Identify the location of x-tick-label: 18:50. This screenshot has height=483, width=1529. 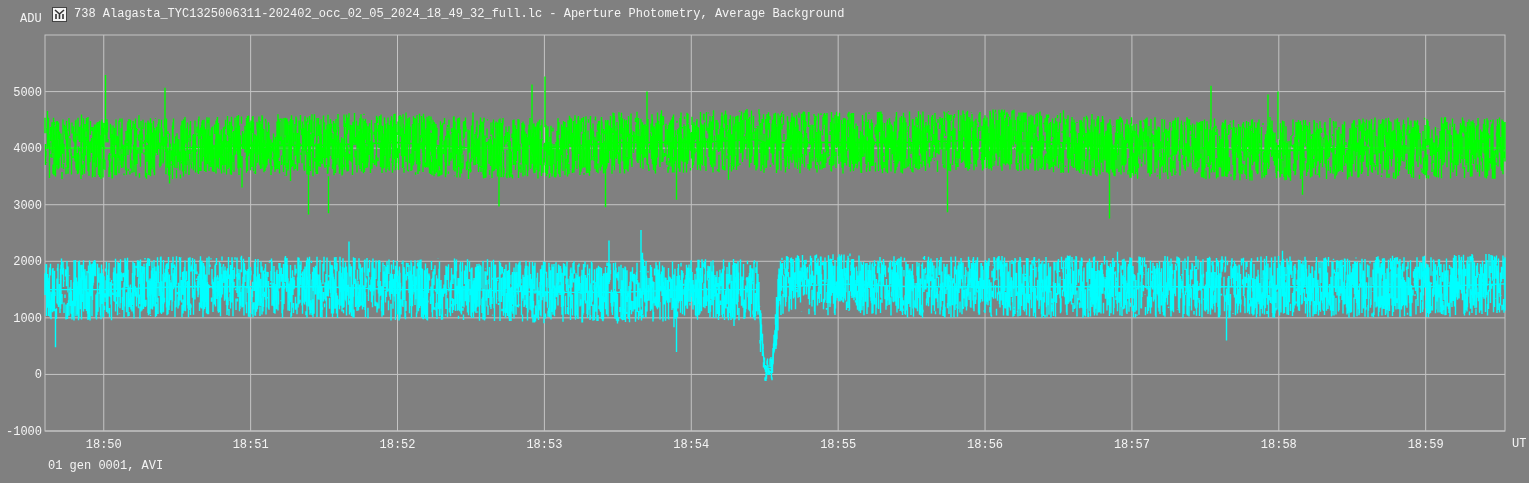
(103, 445).